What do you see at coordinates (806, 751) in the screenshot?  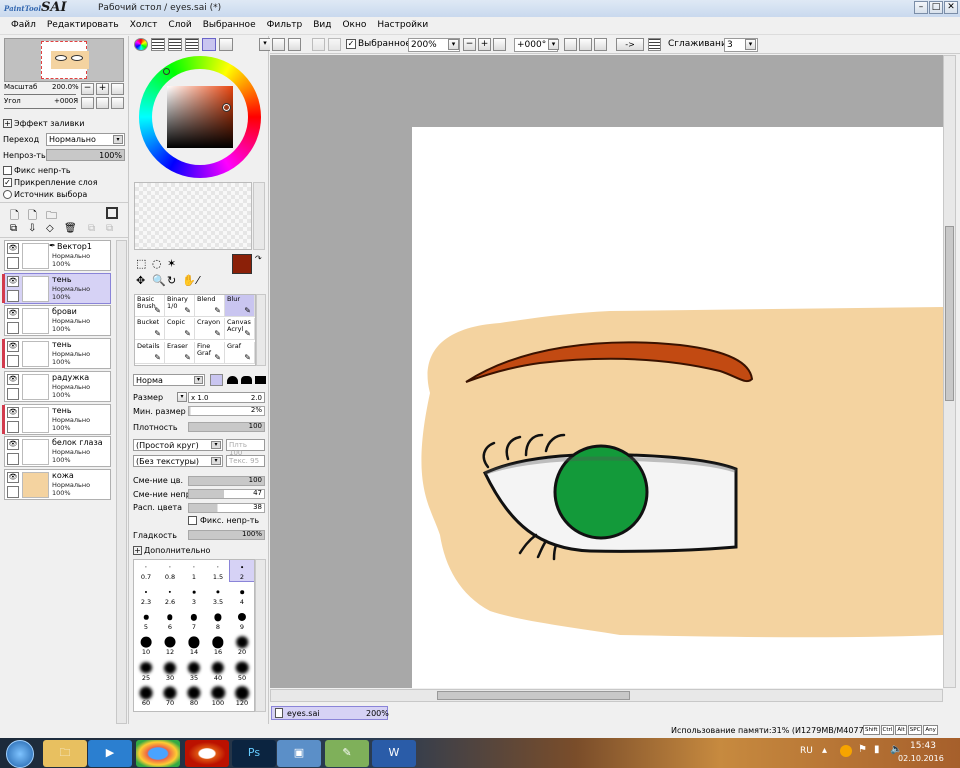 I see `language-indicator: RU` at bounding box center [806, 751].